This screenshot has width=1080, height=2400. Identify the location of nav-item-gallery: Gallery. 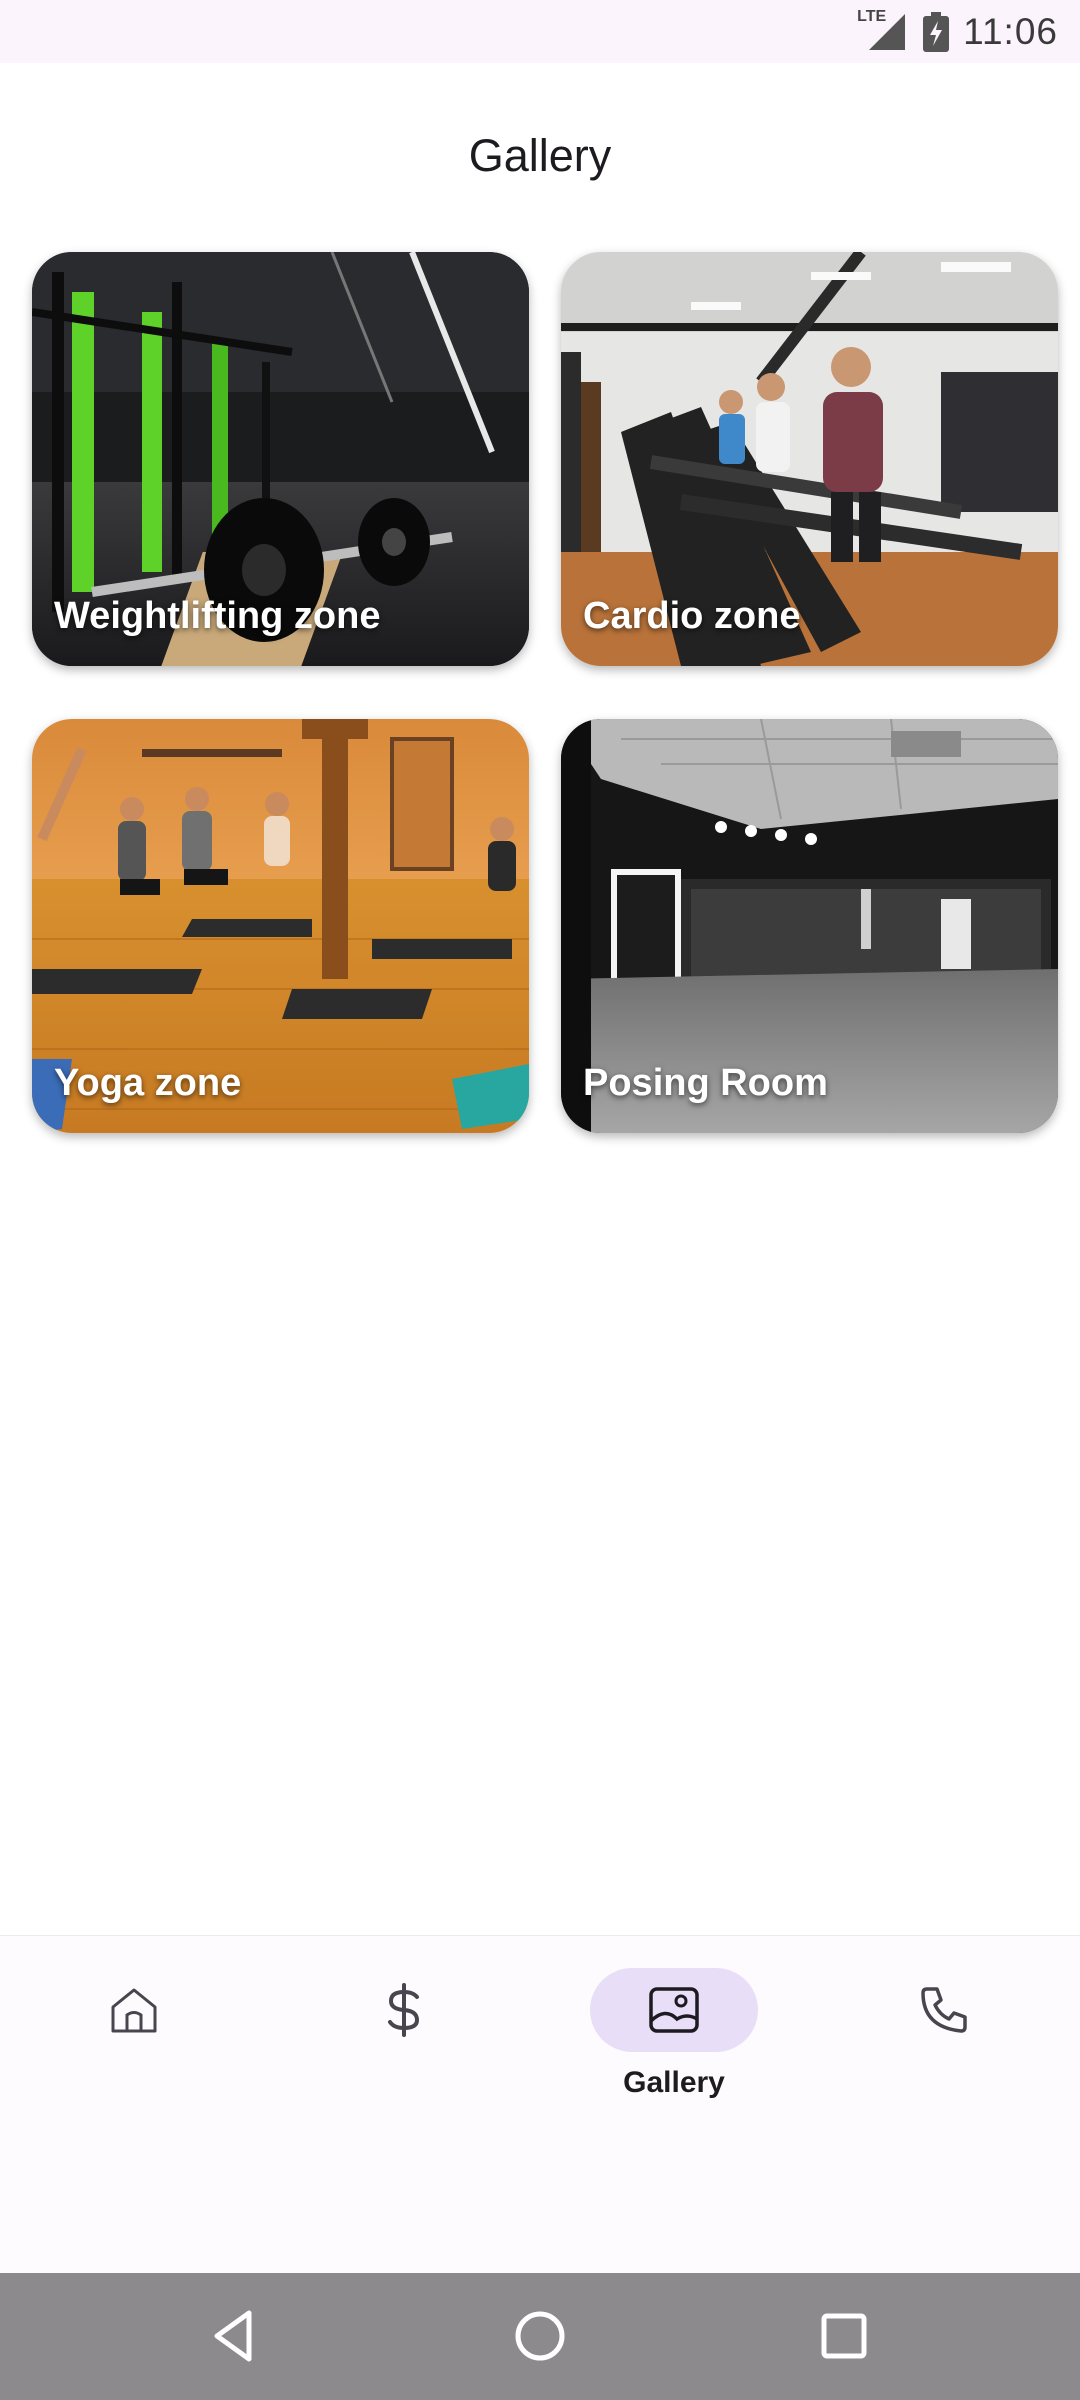
(674, 2038).